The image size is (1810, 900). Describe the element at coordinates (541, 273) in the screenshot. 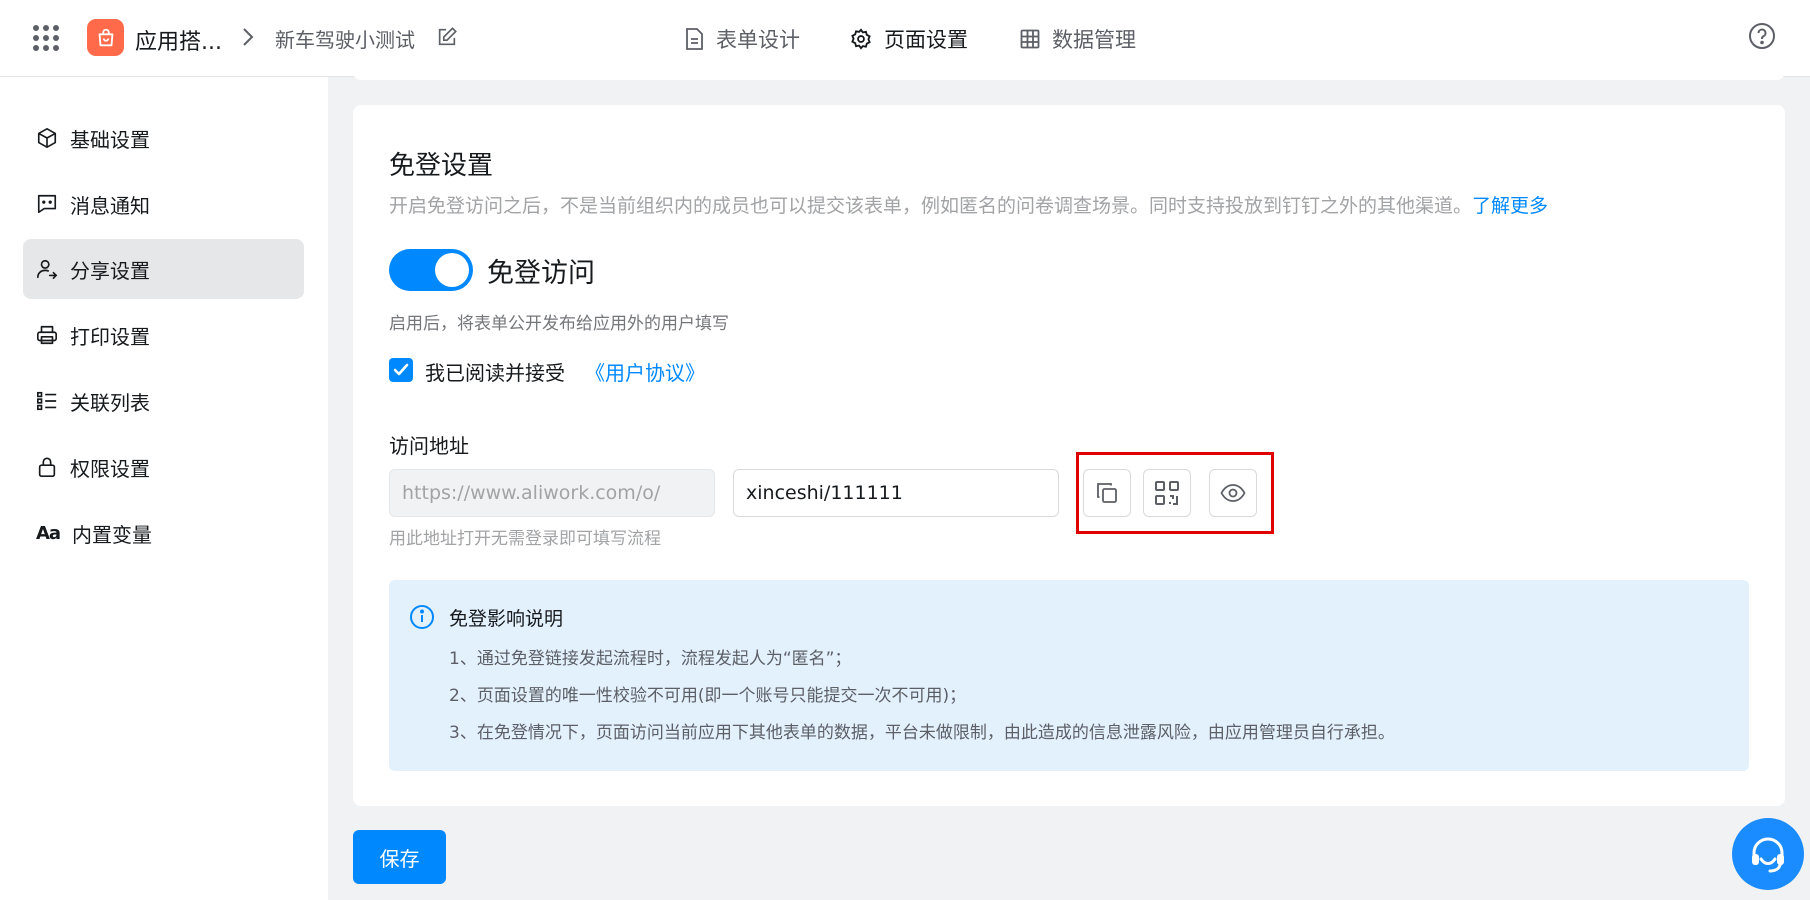

I see `toggle-label: 免登访问` at that location.